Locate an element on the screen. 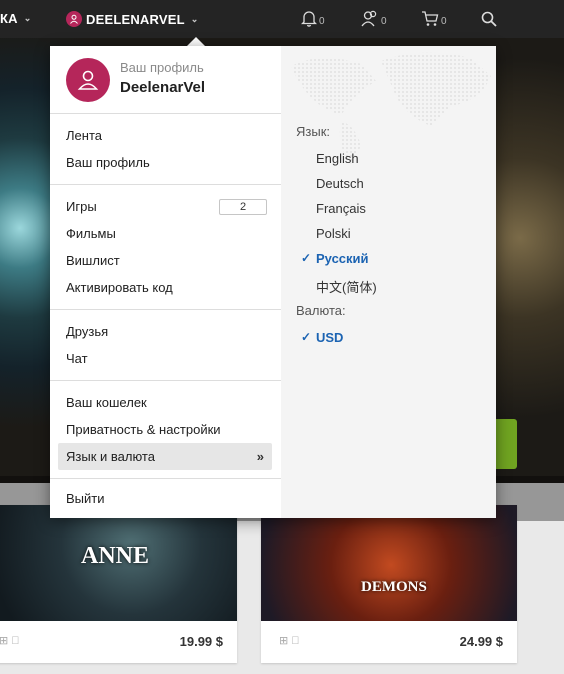 The width and height of the screenshot is (564, 674). bell-icon is located at coordinates (309, 19).